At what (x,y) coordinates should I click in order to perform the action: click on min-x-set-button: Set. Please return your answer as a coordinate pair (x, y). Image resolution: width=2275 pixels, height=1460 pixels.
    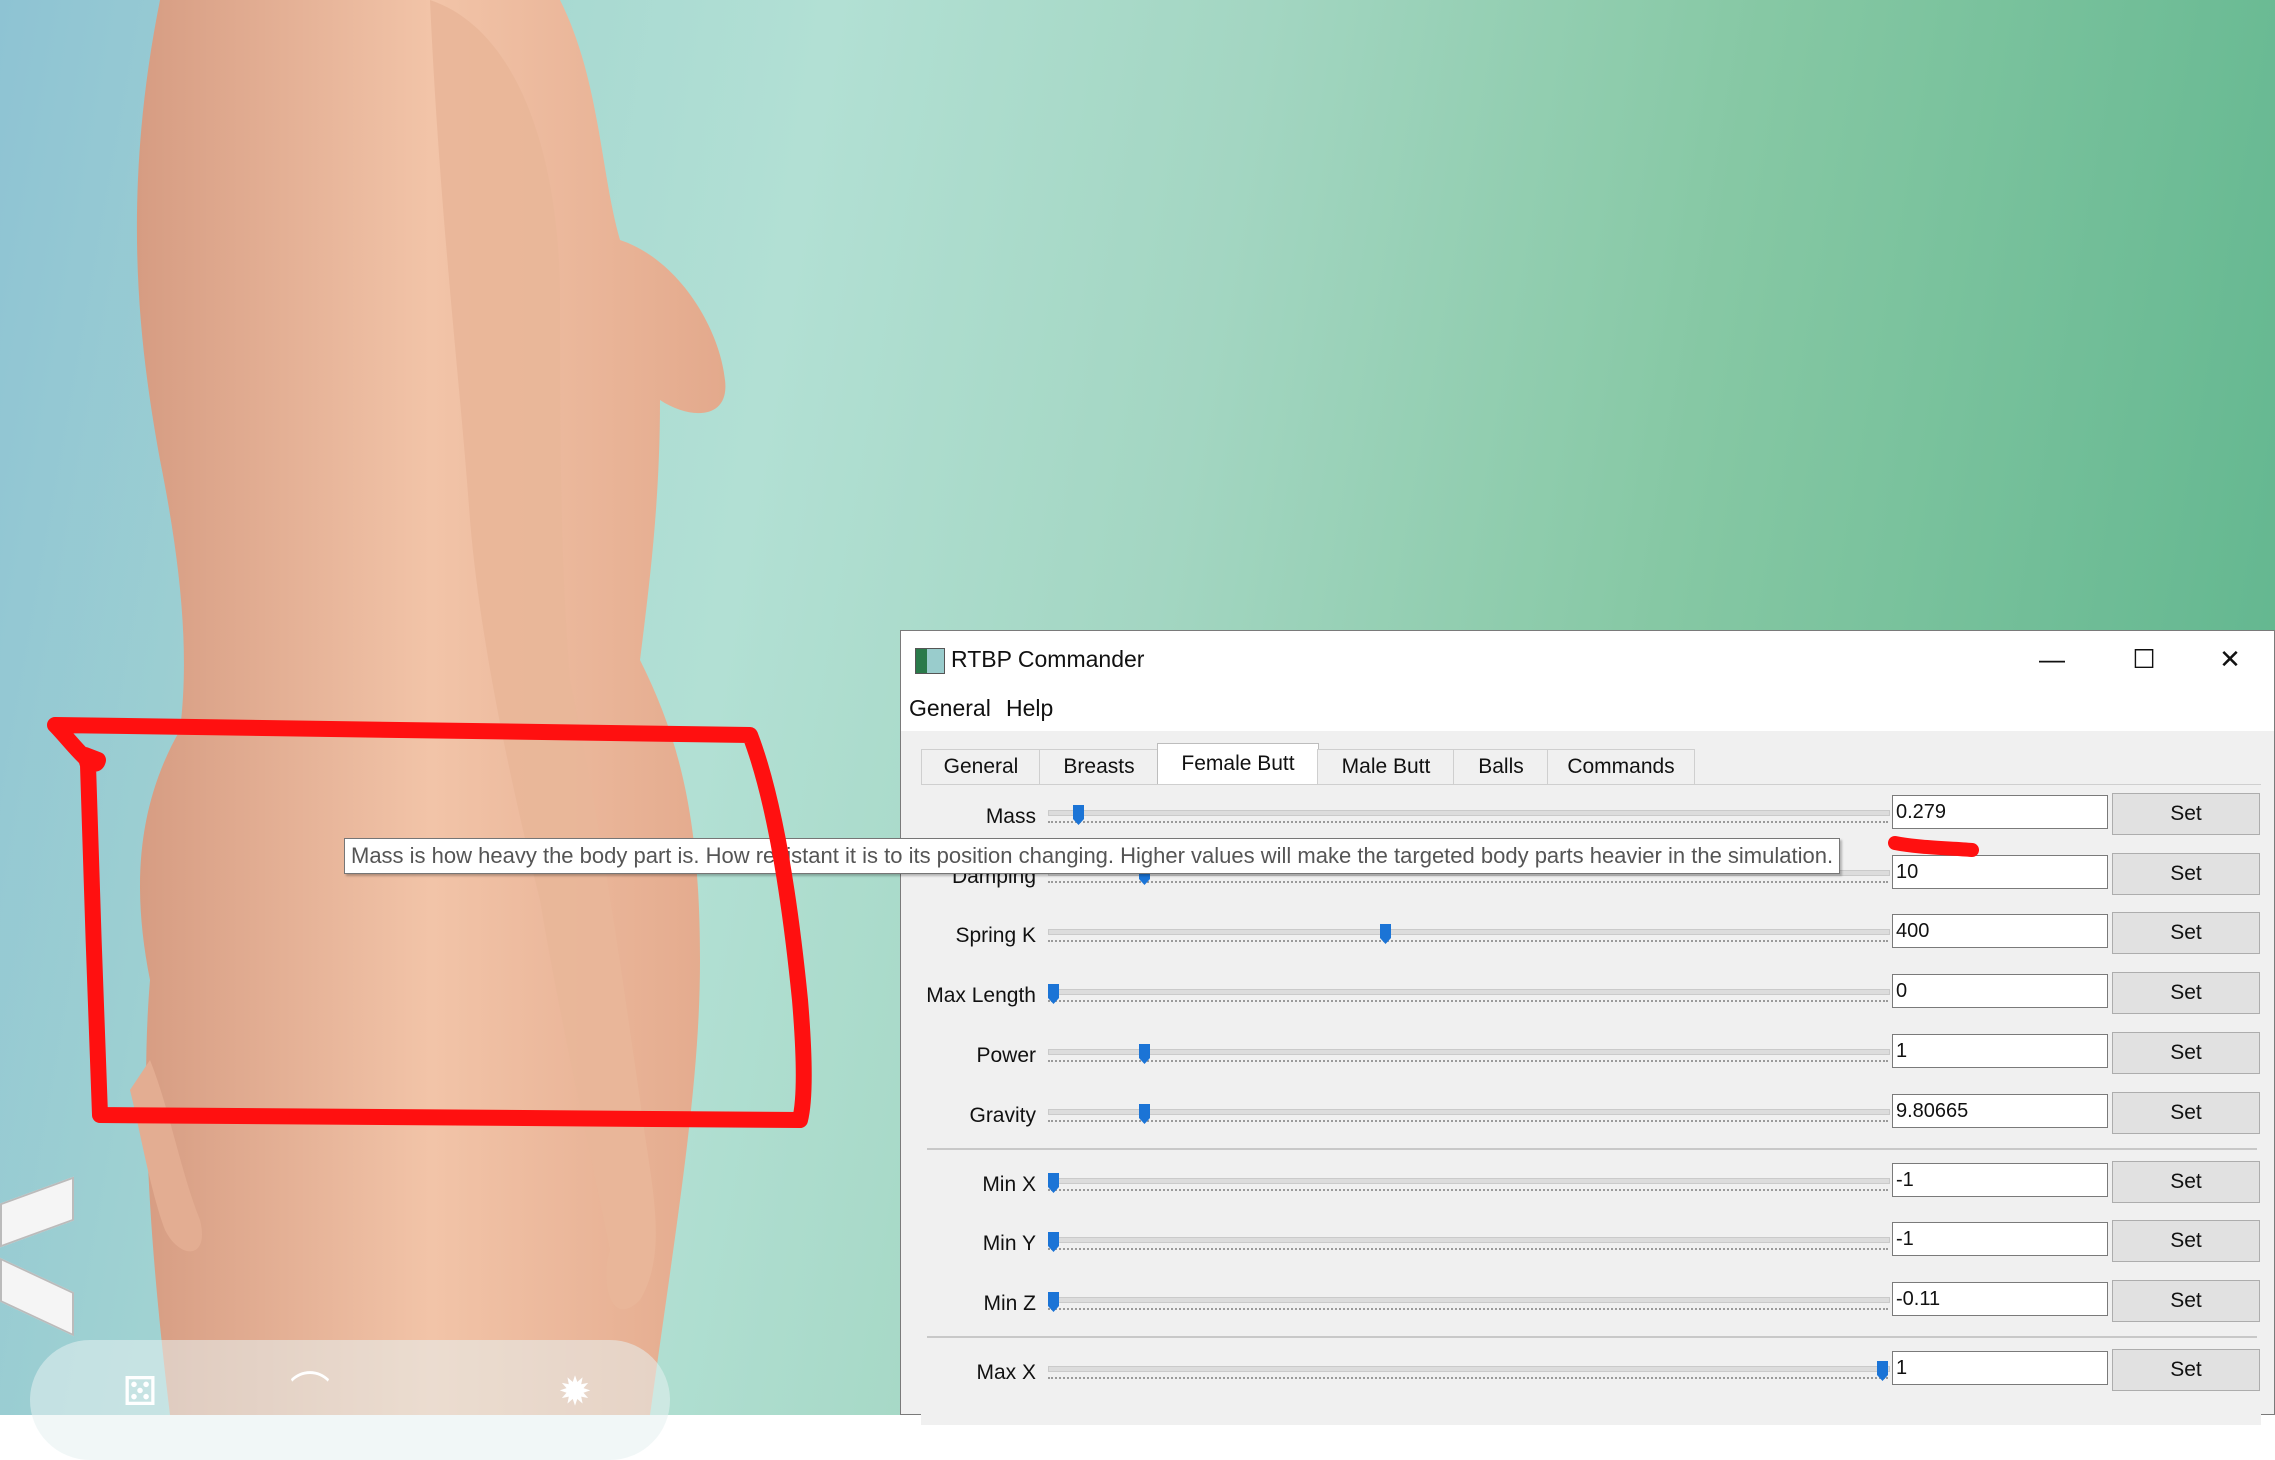
    Looking at the image, I should click on (2186, 1182).